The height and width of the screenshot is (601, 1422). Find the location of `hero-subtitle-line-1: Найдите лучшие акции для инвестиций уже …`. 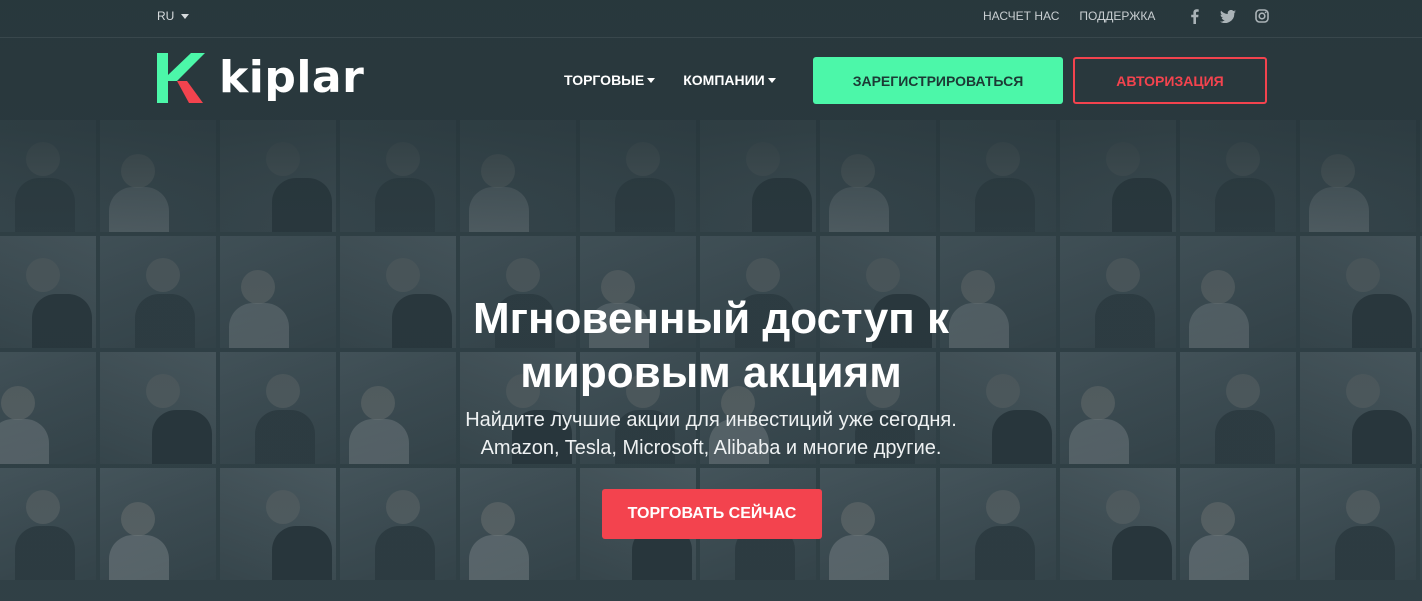

hero-subtitle-line-1: Найдите лучшие акции для инвестиций уже … is located at coordinates (711, 420).